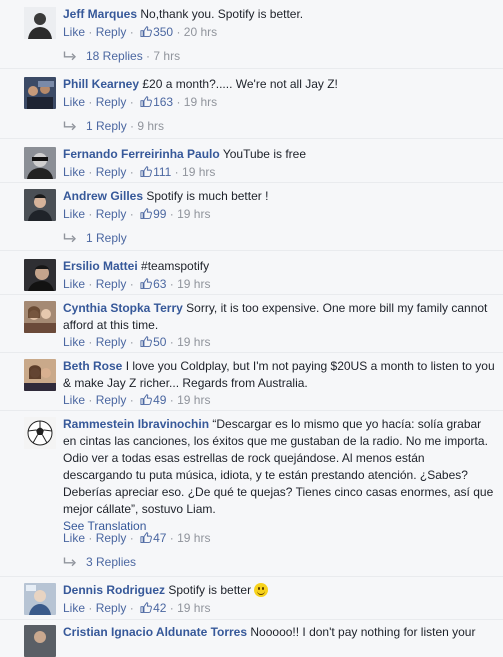  What do you see at coordinates (159, 608) in the screenshot?
I see `like-count: 42` at bounding box center [159, 608].